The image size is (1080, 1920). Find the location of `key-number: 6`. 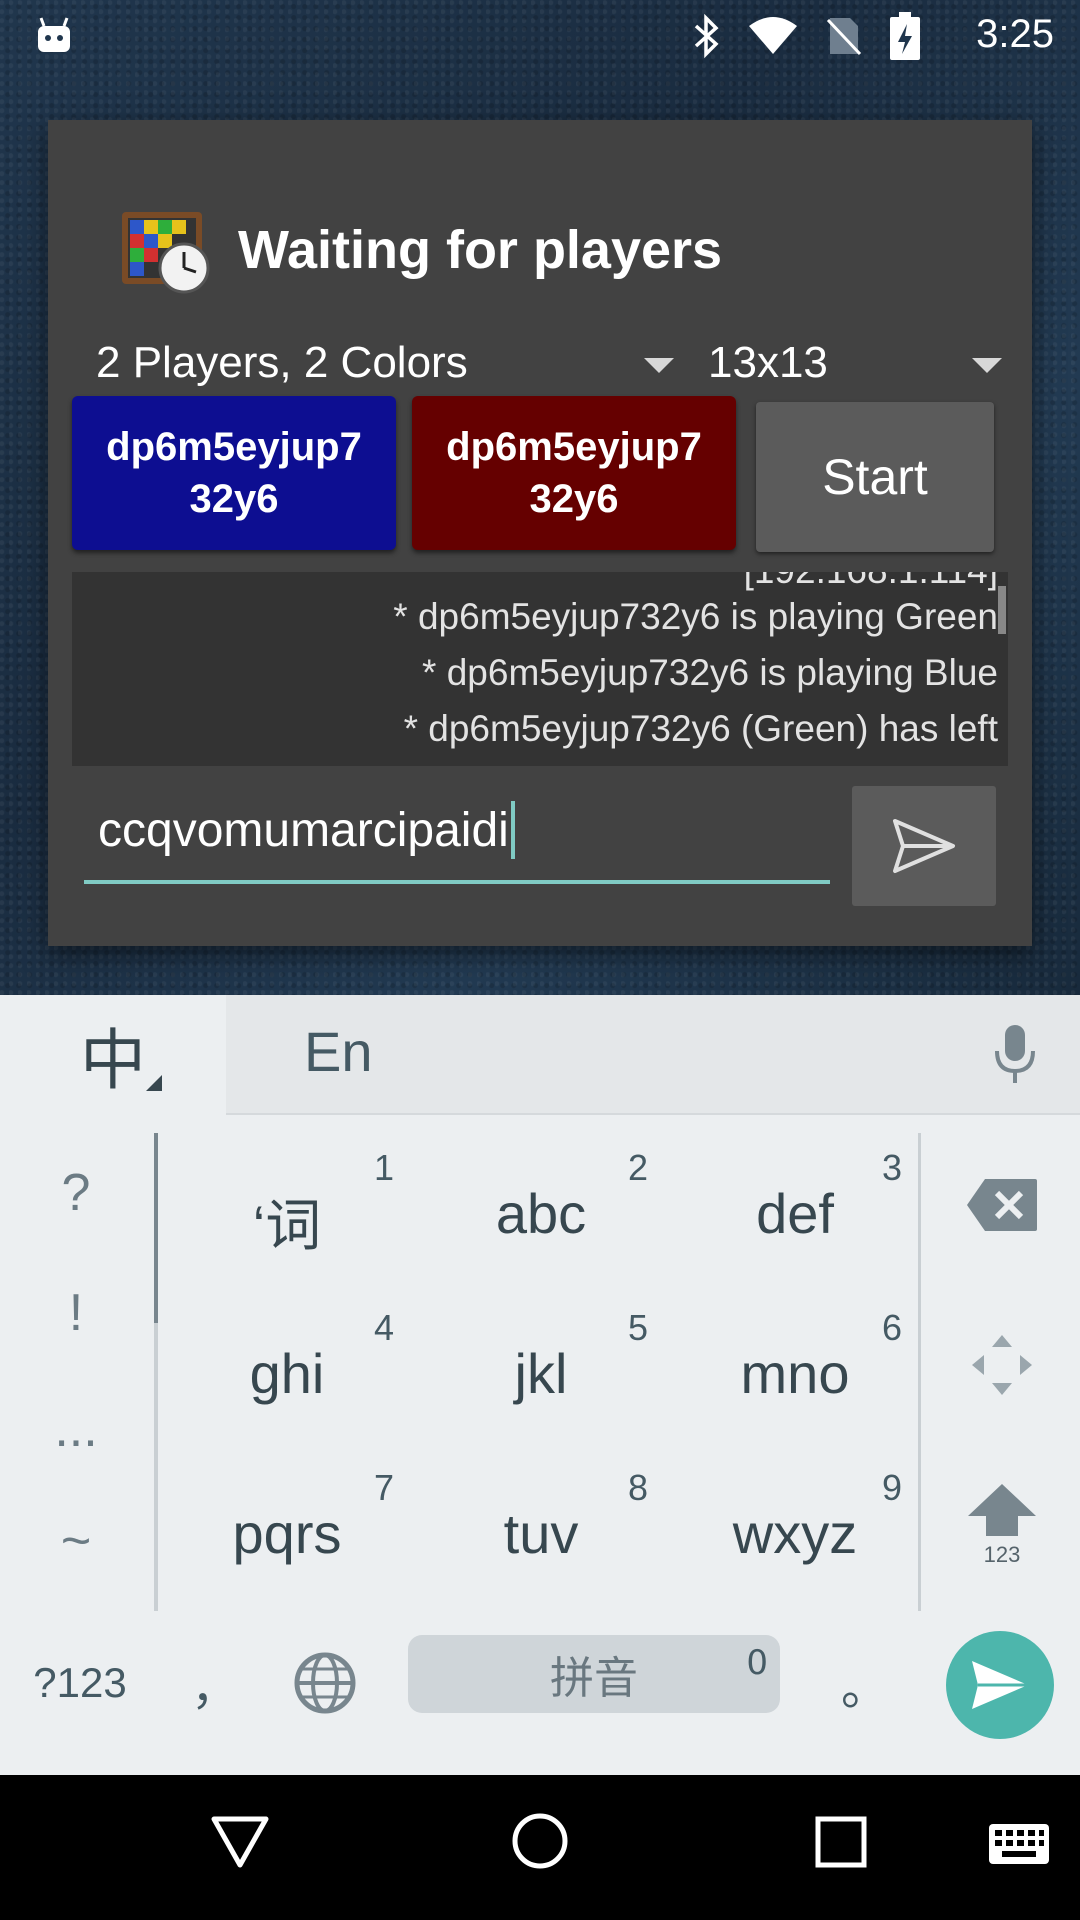

key-number: 6 is located at coordinates (891, 1327).